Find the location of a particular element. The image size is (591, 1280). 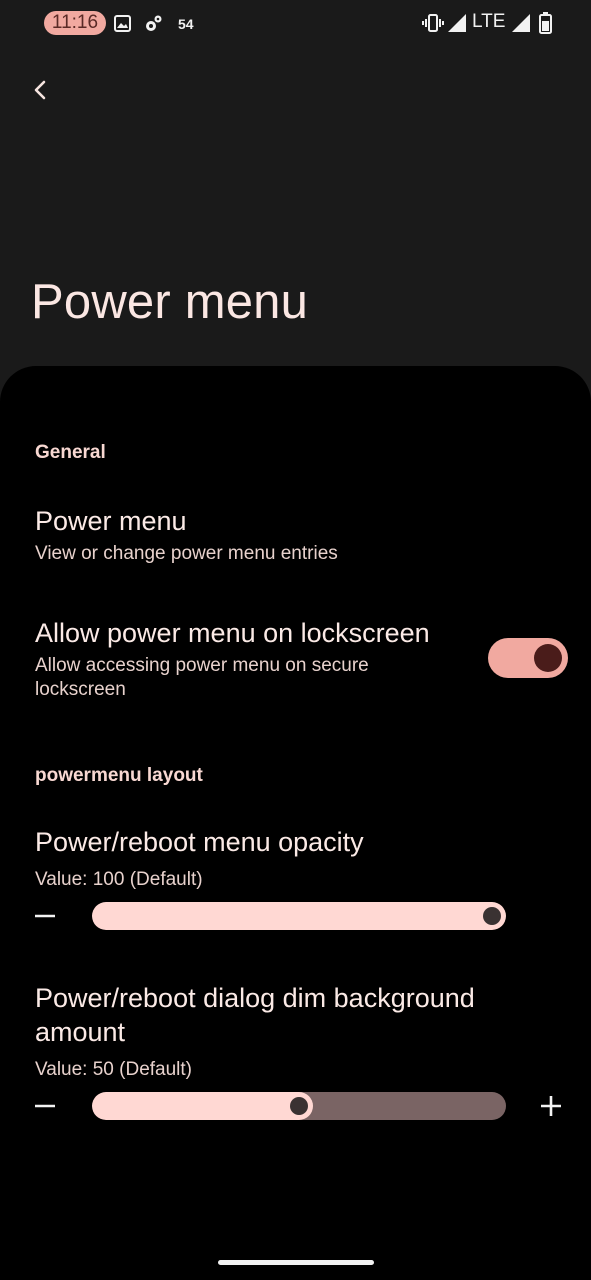

dim-value-text: Value: 50 (Default) is located at coordinates (114, 1069).